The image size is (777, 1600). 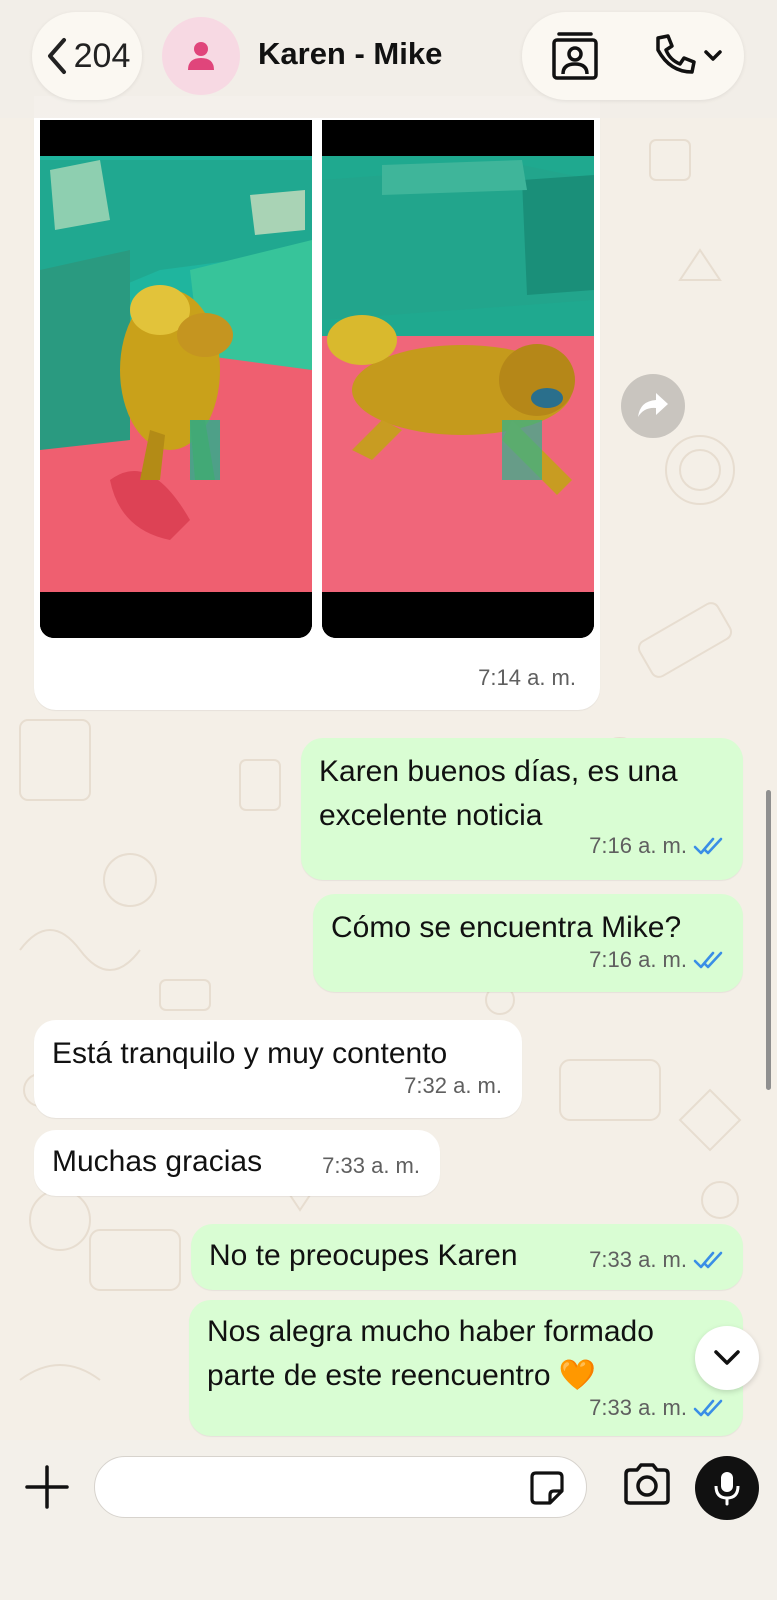 I want to click on sticker-icon, so click(x=547, y=1488).